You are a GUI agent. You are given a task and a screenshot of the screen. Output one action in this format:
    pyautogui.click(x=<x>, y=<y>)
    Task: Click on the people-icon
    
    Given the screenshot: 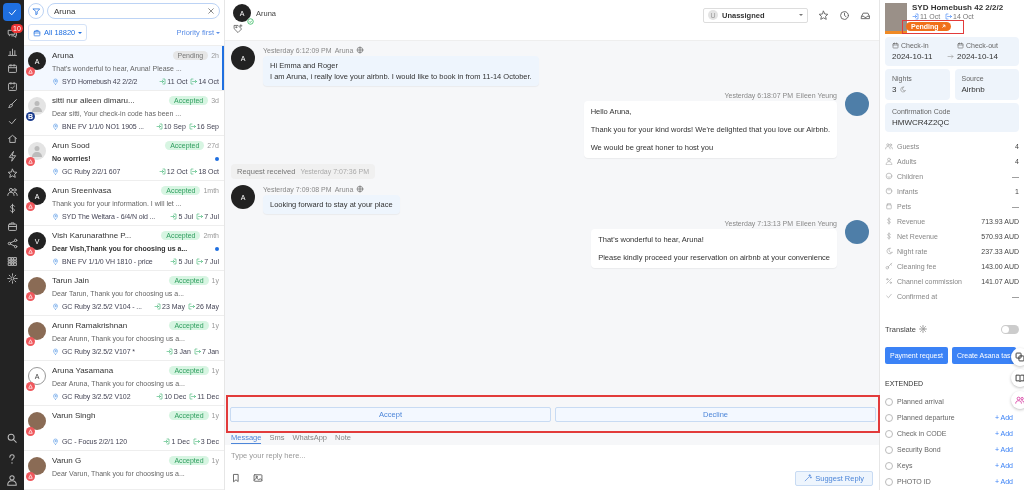 What is the action you would take?
    pyautogui.click(x=12, y=191)
    